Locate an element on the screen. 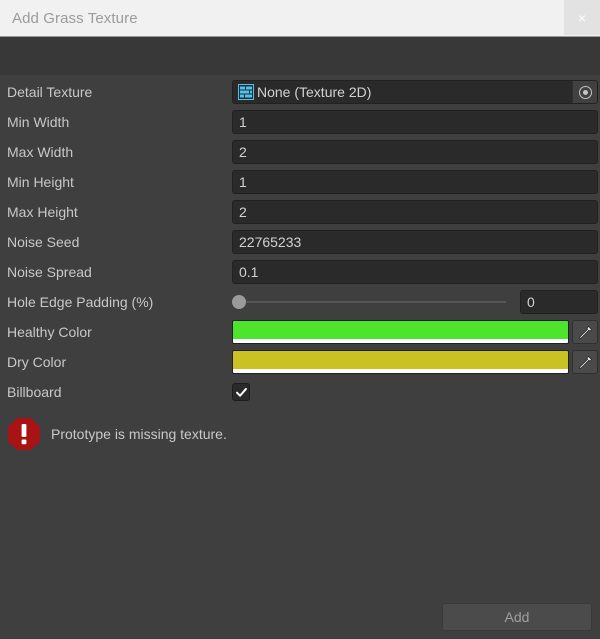  healthy-color-swatch is located at coordinates (400, 332).